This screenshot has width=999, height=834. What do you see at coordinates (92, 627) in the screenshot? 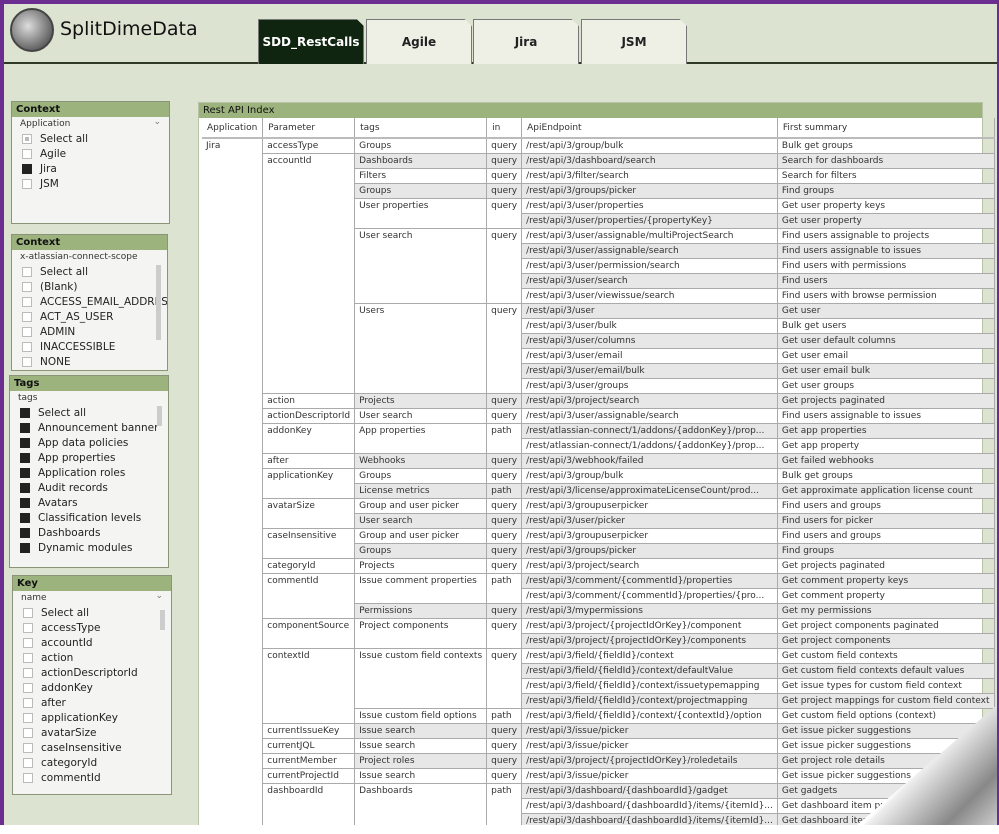
I see `filter-option: accessType` at bounding box center [92, 627].